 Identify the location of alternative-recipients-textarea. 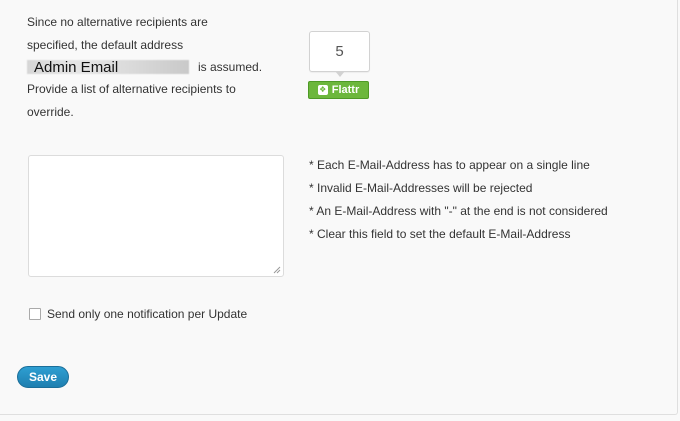
(156, 216).